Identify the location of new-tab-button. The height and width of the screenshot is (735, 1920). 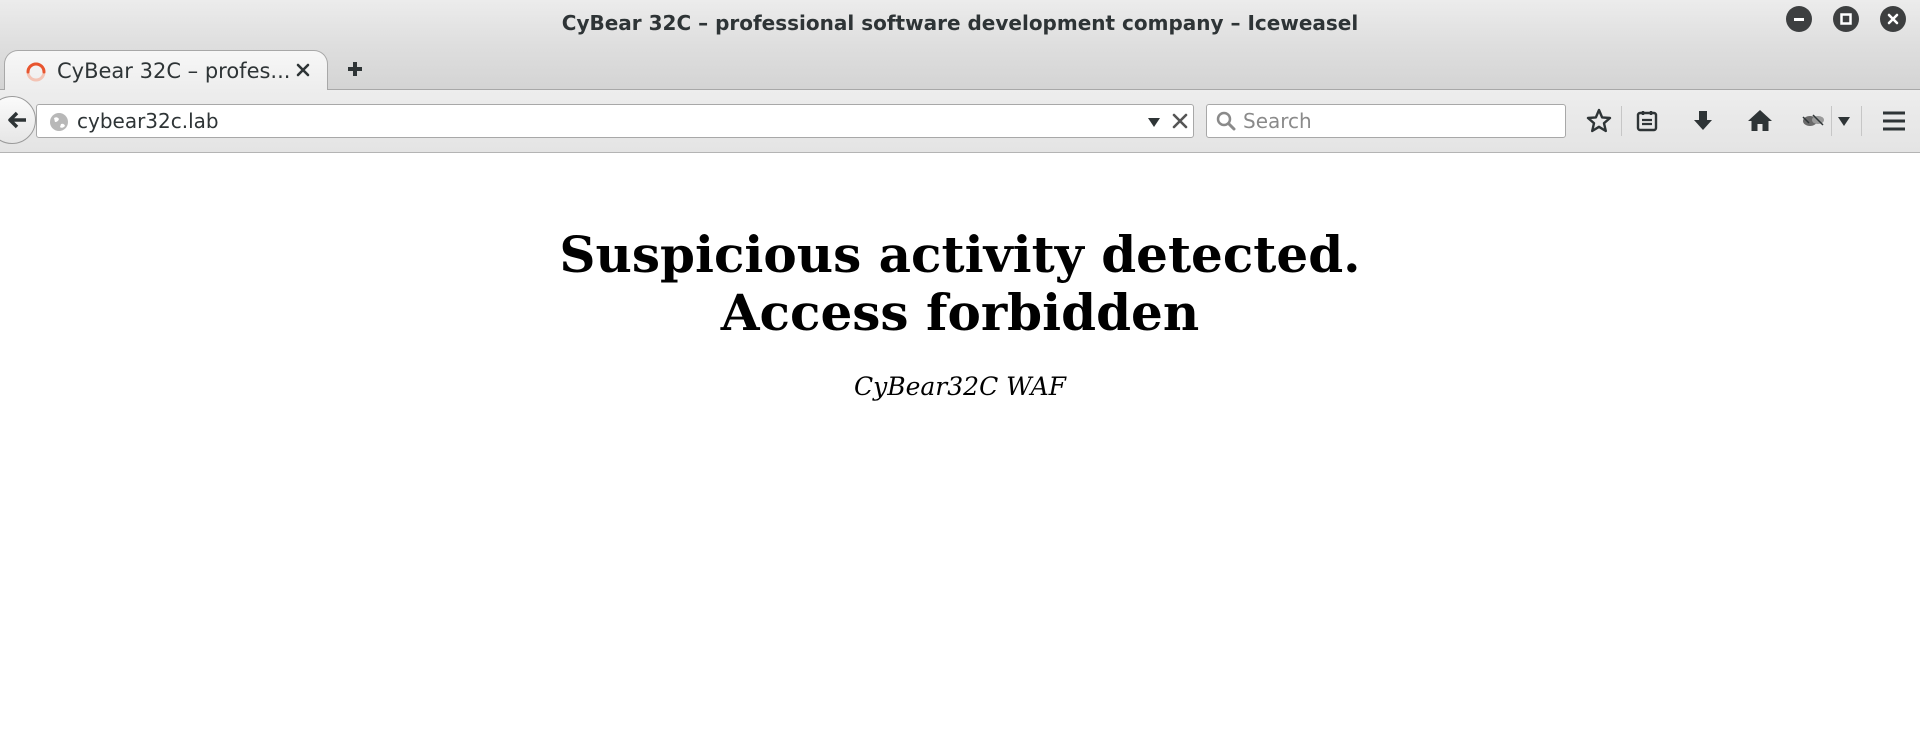
(355, 69).